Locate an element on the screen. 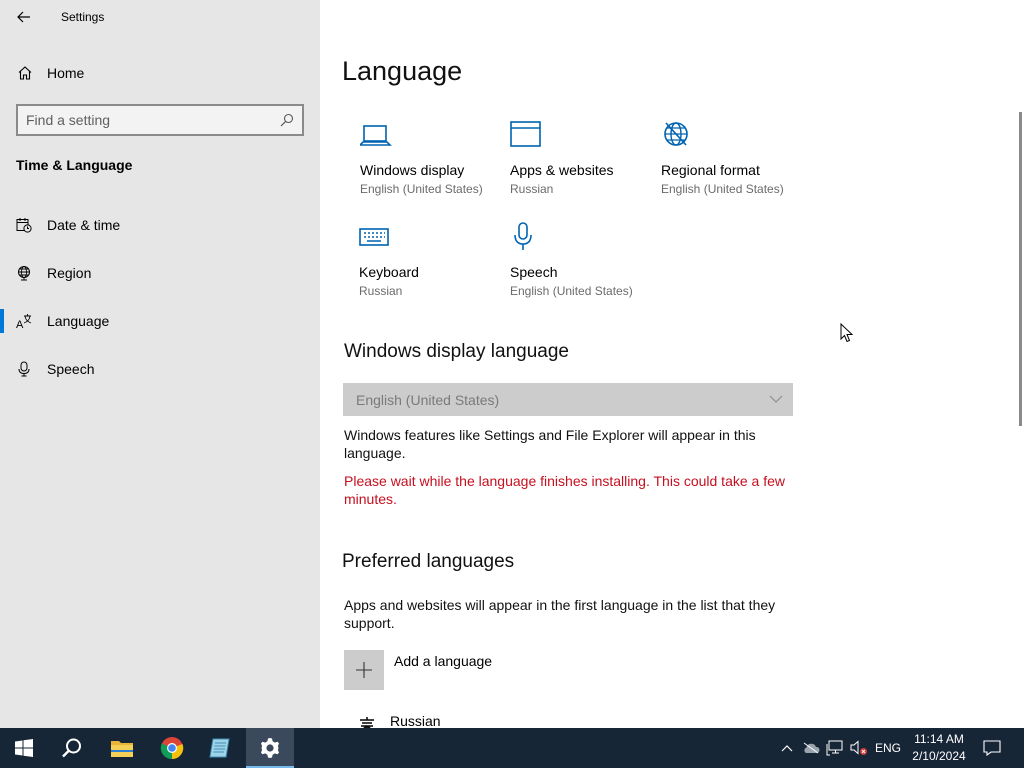 This screenshot has width=1024, height=768. language-glyph-icon is located at coordinates (367, 722).